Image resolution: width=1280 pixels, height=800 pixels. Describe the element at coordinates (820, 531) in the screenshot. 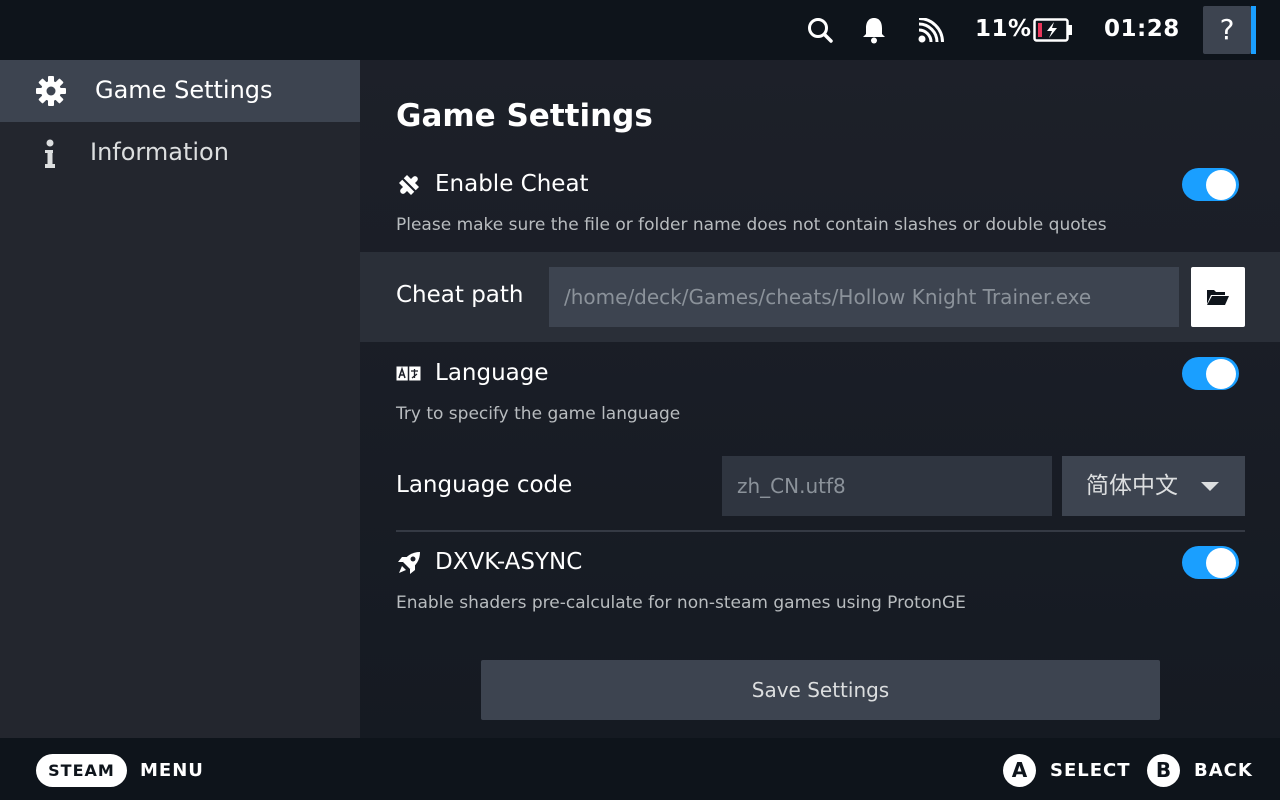

I see `divider` at that location.